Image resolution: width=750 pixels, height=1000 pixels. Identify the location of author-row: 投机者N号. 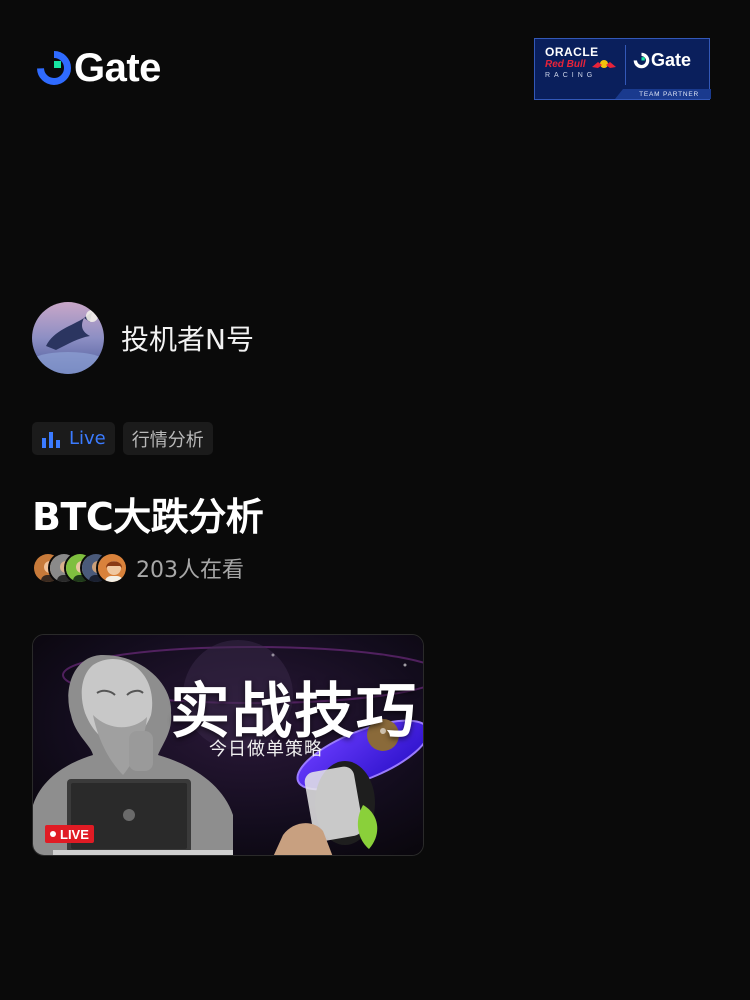
(143, 338).